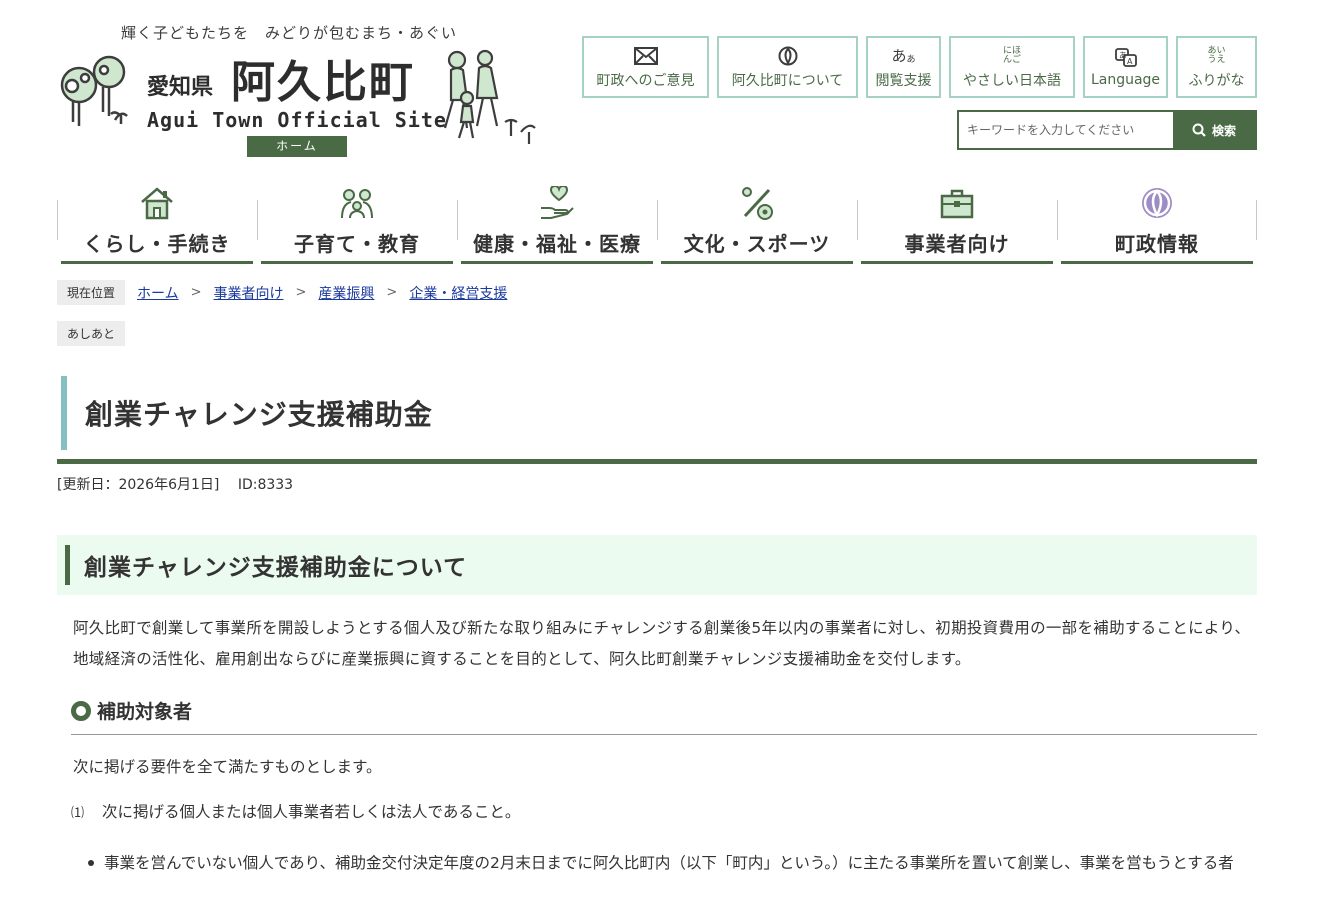  Describe the element at coordinates (94, 90) in the screenshot. I see `trees-illustration-icon` at that location.